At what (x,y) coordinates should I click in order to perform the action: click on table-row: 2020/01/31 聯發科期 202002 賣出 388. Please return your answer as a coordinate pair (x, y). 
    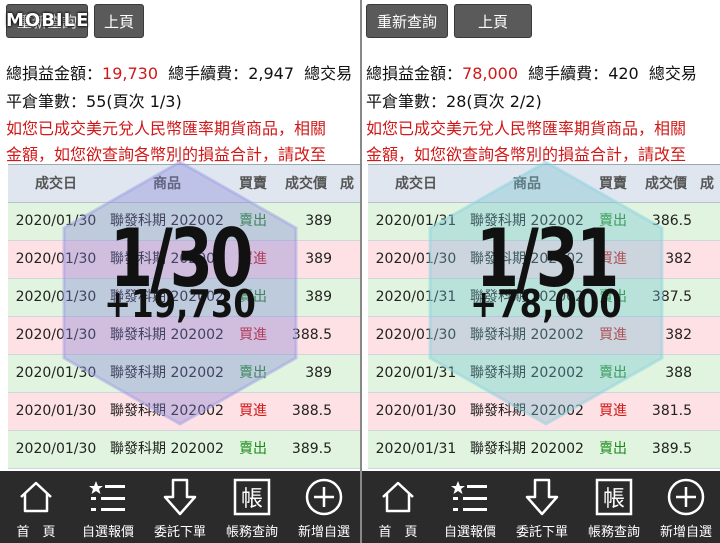
    Looking at the image, I should click on (544, 374).